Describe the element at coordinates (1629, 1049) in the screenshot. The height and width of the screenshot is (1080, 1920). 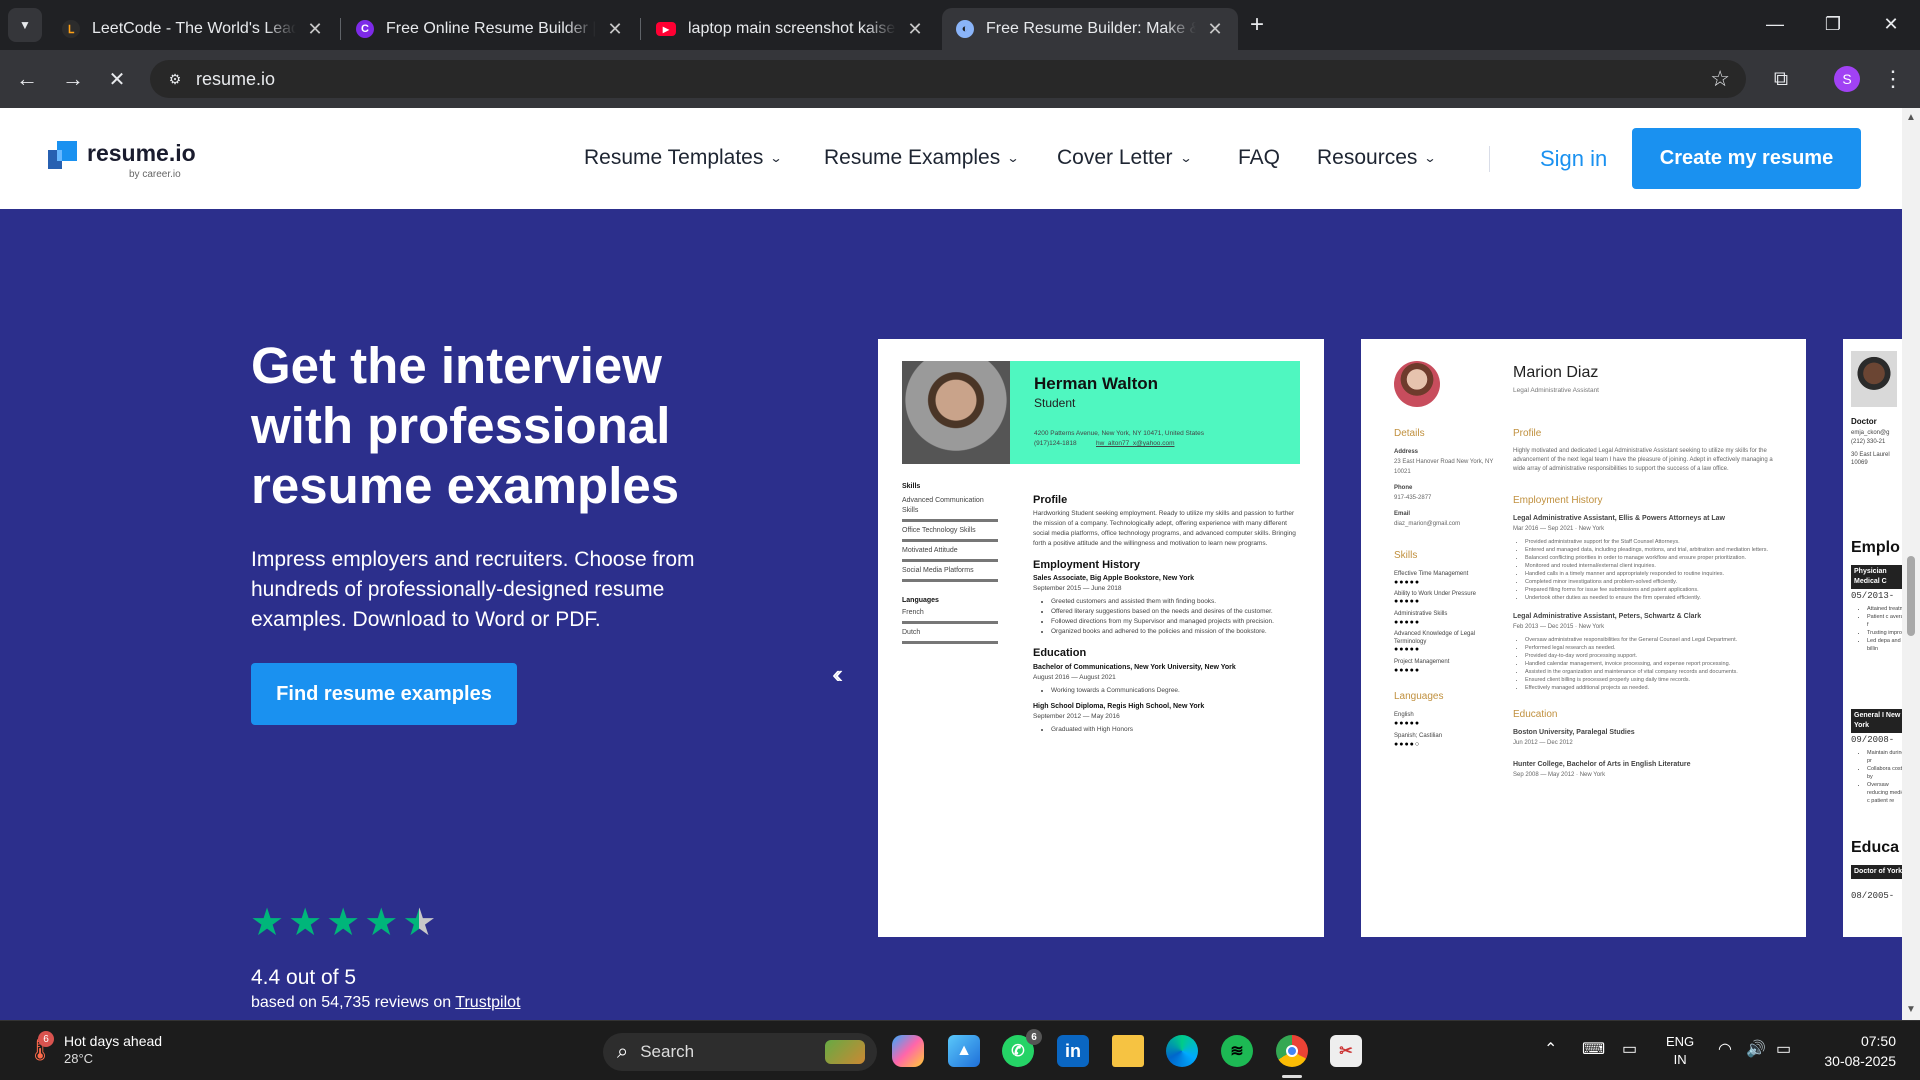
I see `tablet-mode-icon: ▭` at that location.